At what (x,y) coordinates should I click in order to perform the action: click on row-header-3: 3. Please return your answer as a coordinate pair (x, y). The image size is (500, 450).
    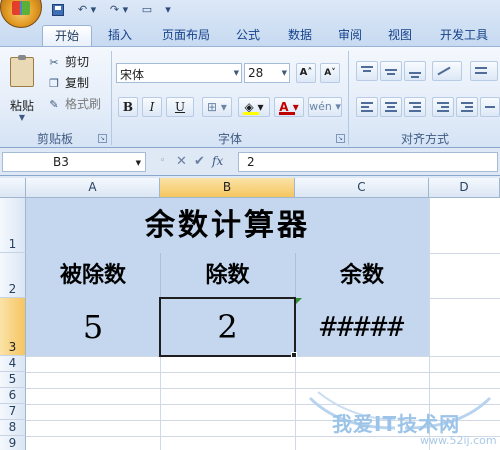
    Looking at the image, I should click on (13, 327).